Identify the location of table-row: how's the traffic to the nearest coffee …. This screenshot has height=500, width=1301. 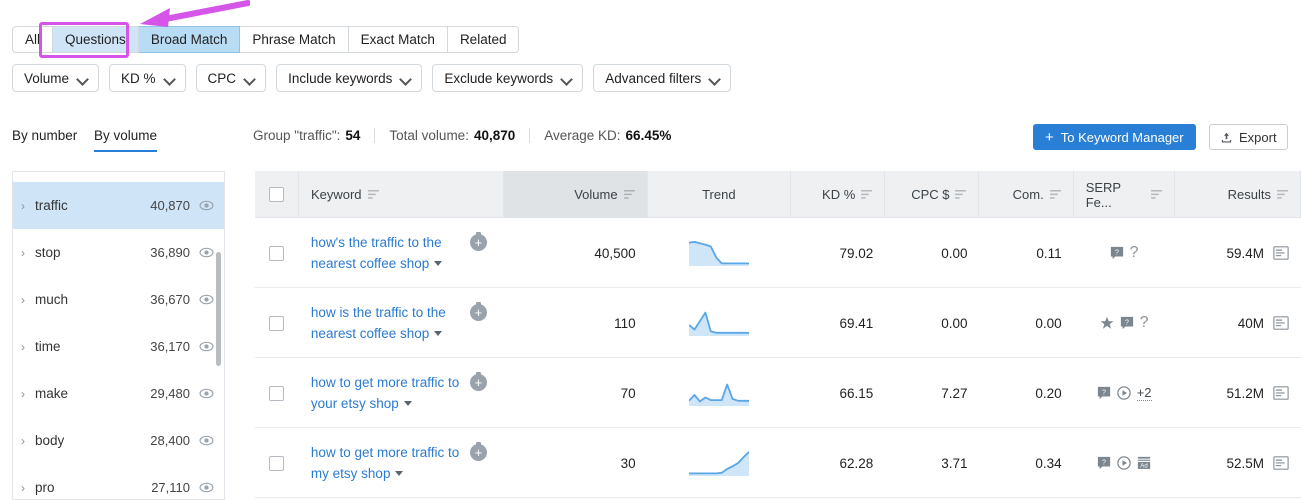
(778, 253).